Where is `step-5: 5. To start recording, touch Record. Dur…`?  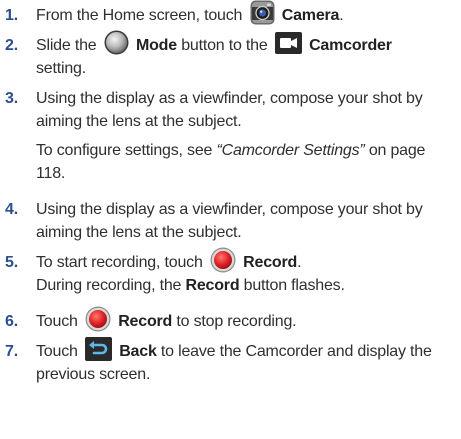
step-5: 5. To start recording, touch Record. Dur… is located at coordinates (229, 272).